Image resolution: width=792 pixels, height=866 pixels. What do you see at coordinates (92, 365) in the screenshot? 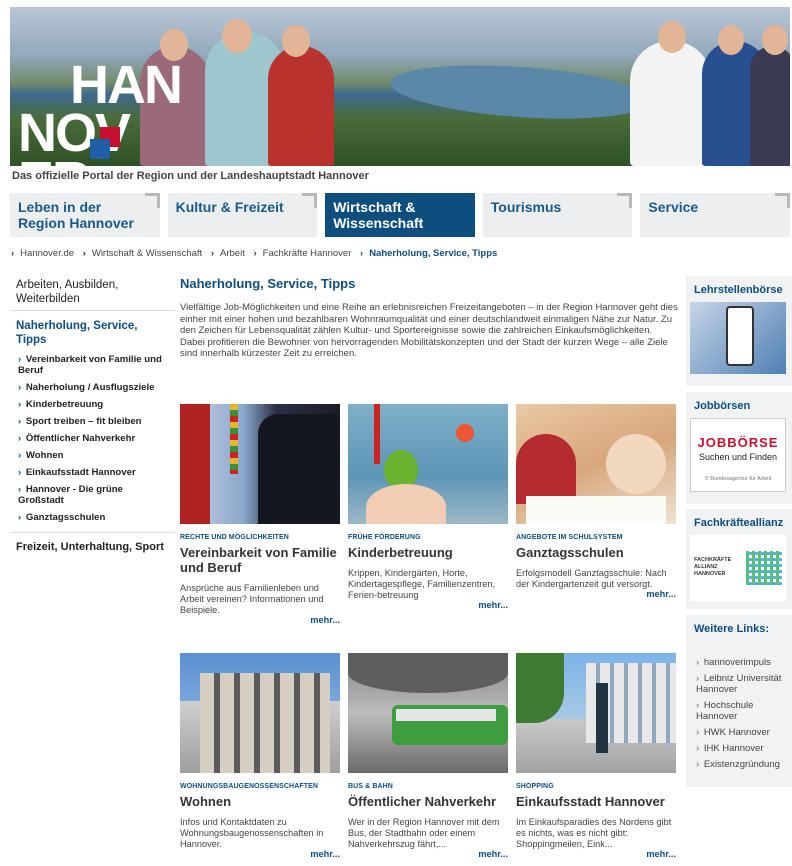
I see `leftnav-item: › Vereinbarkeit von Familie und Beruf` at bounding box center [92, 365].